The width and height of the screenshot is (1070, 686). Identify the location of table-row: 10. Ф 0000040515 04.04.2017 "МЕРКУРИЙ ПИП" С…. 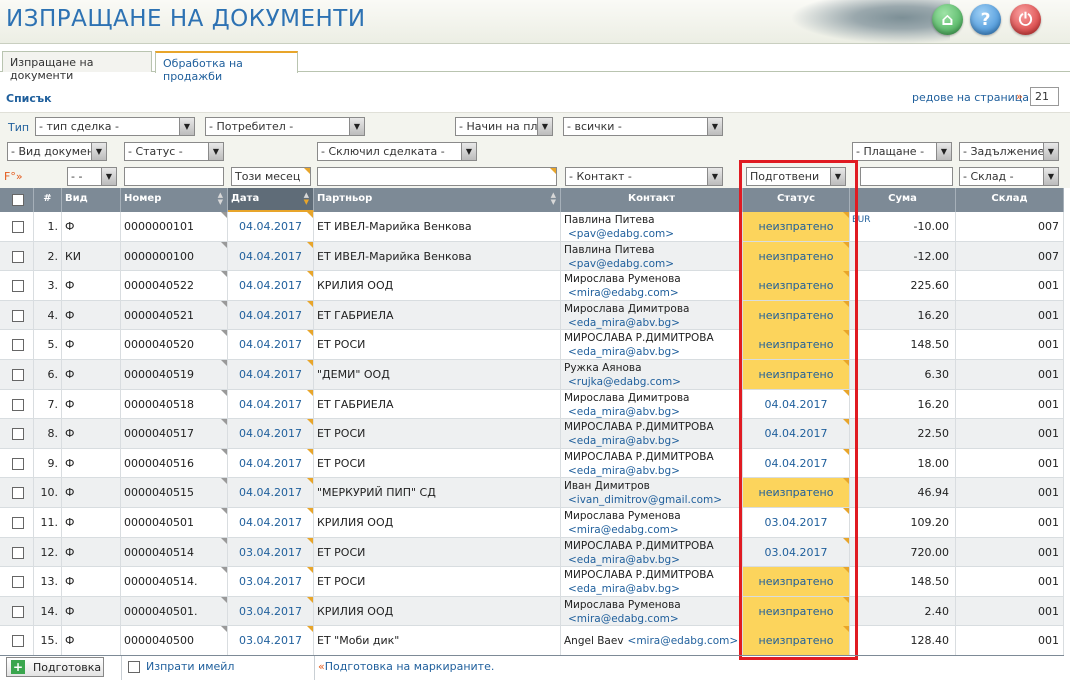
(532, 493).